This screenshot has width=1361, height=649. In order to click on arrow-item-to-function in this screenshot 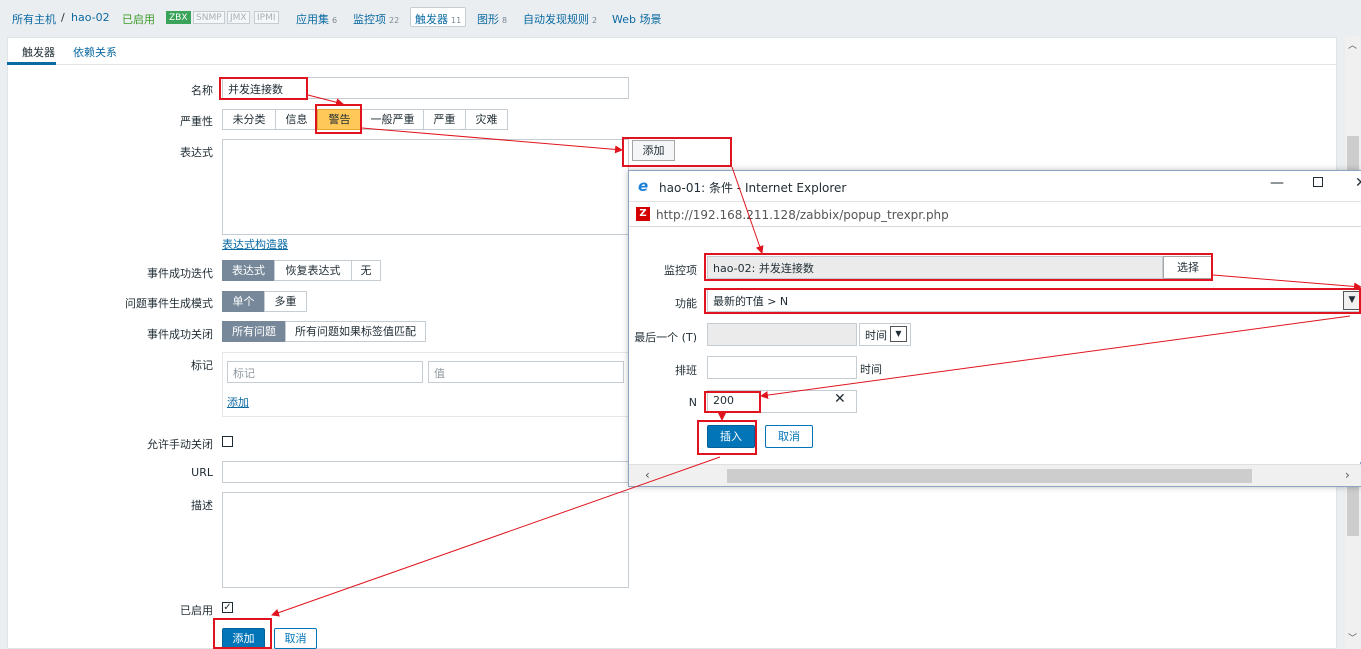, I will do `click(1286, 282)`.